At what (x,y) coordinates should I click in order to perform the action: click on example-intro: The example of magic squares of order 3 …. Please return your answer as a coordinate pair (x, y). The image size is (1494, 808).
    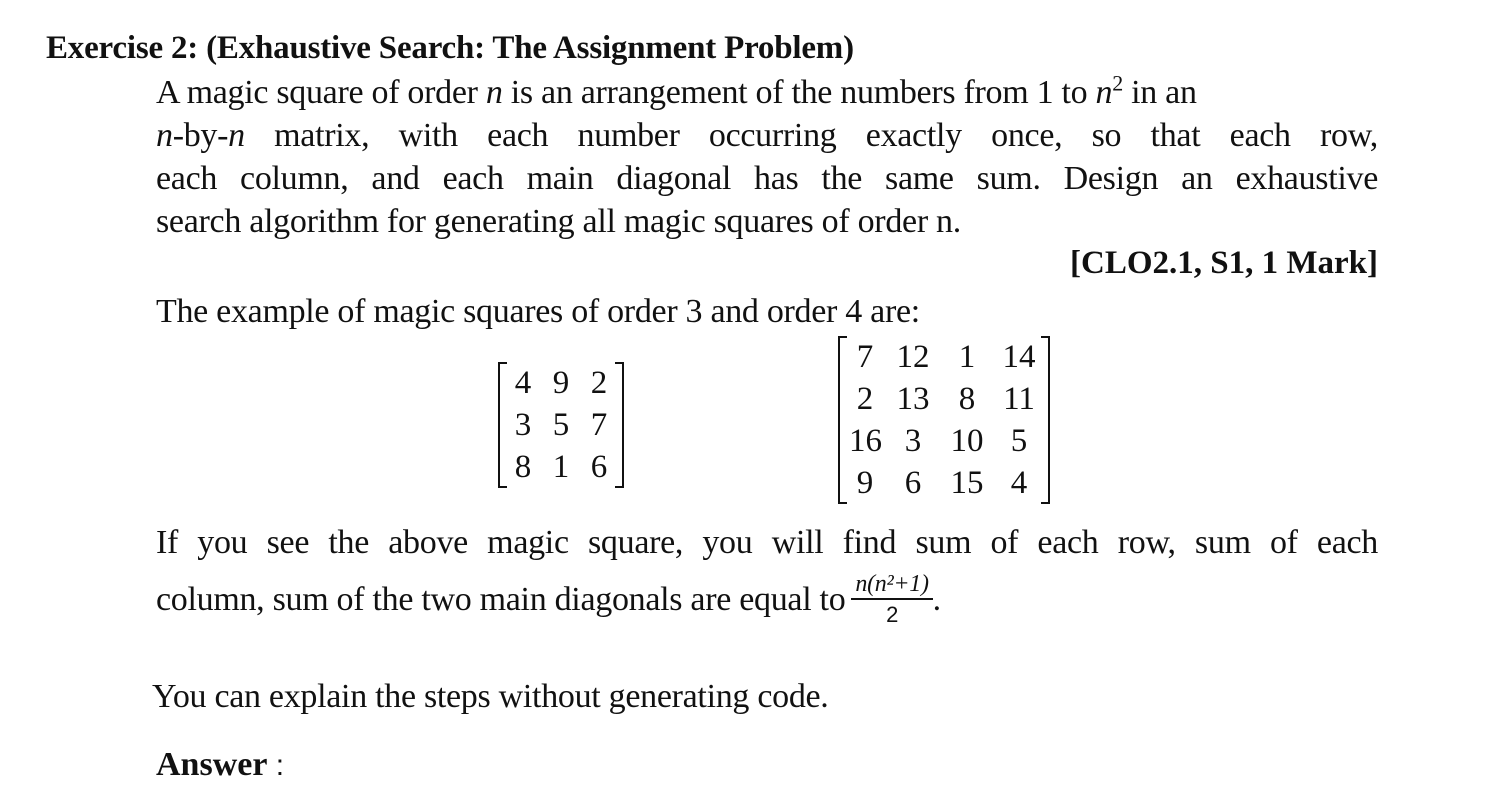
    Looking at the image, I should click on (538, 311).